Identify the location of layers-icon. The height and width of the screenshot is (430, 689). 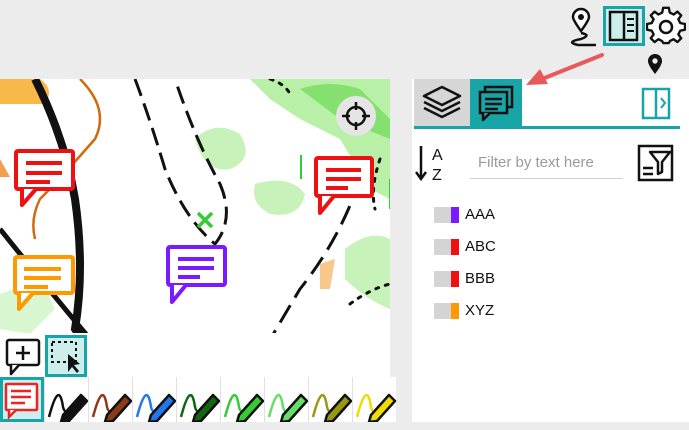
(442, 102).